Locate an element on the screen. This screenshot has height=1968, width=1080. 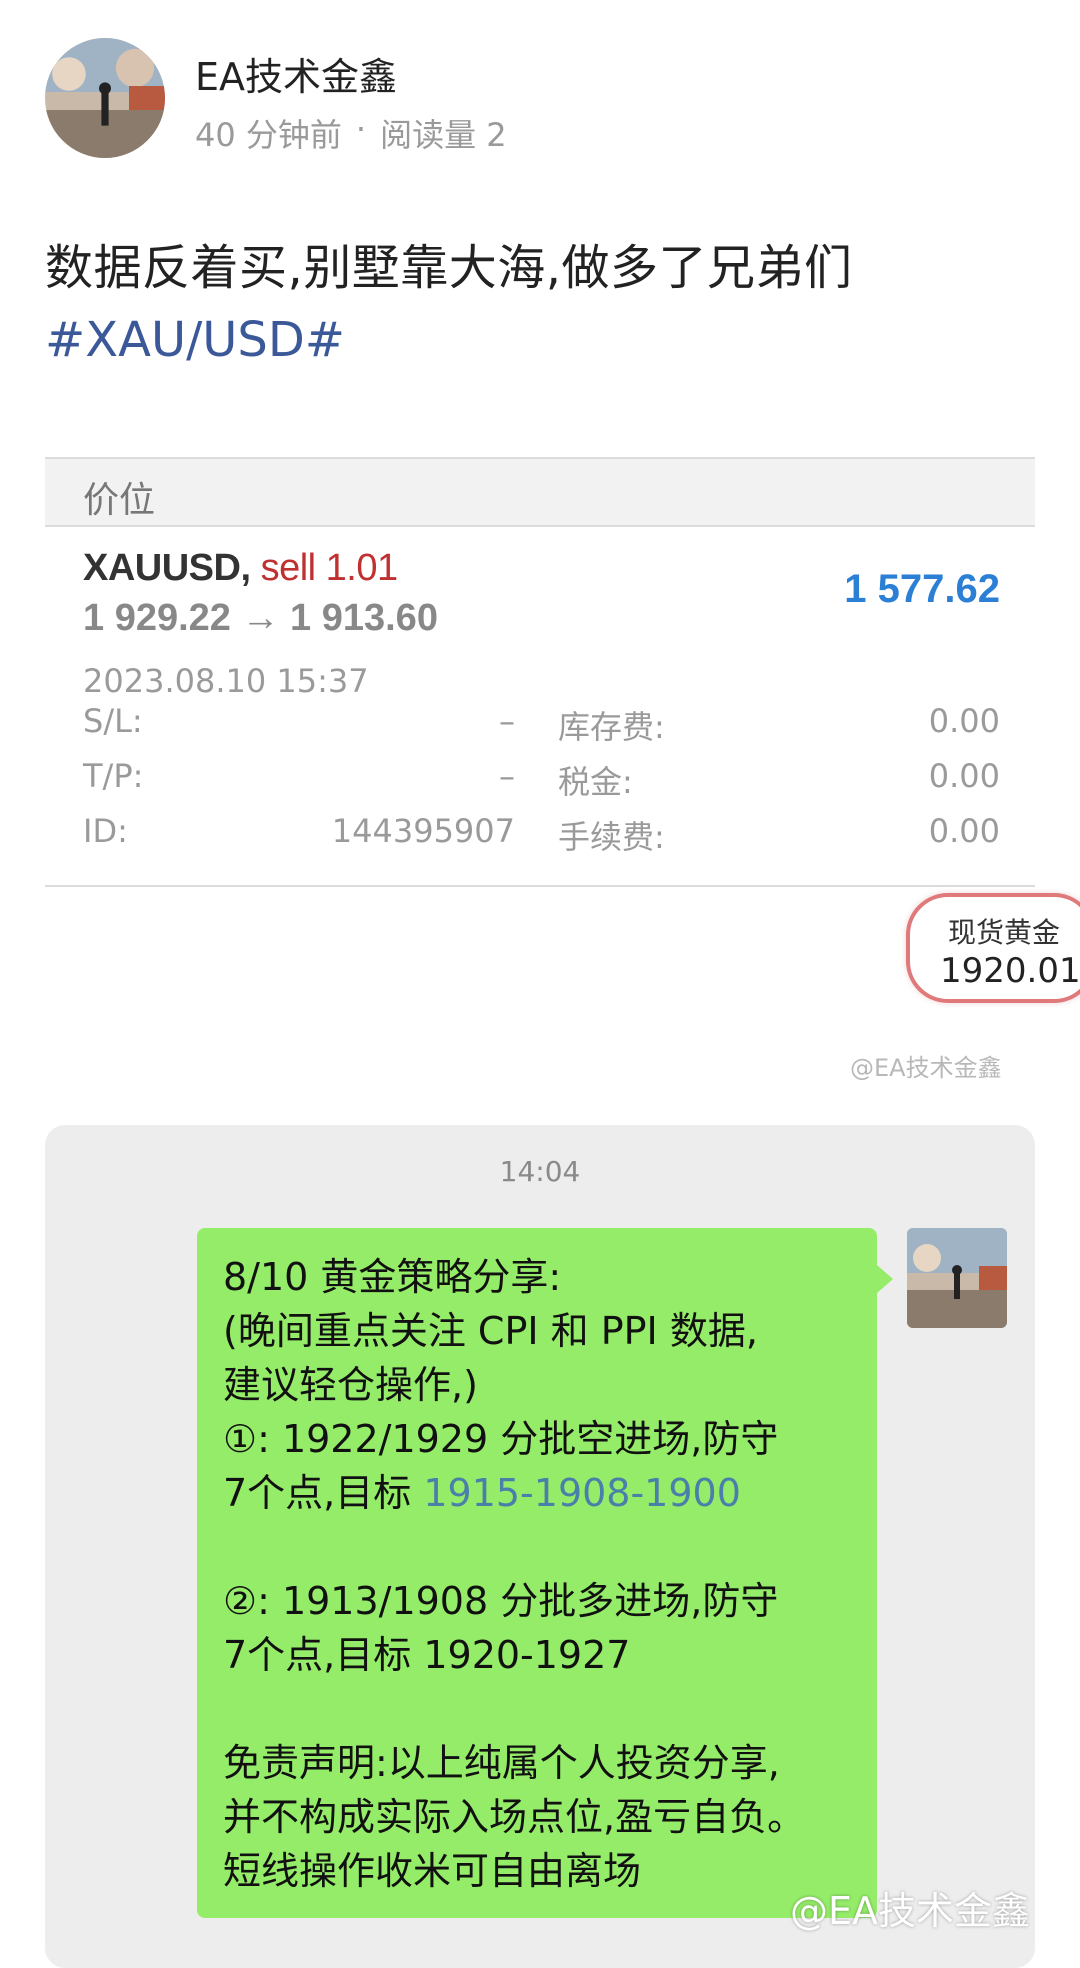
bubble-tail is located at coordinates (885, 1279).